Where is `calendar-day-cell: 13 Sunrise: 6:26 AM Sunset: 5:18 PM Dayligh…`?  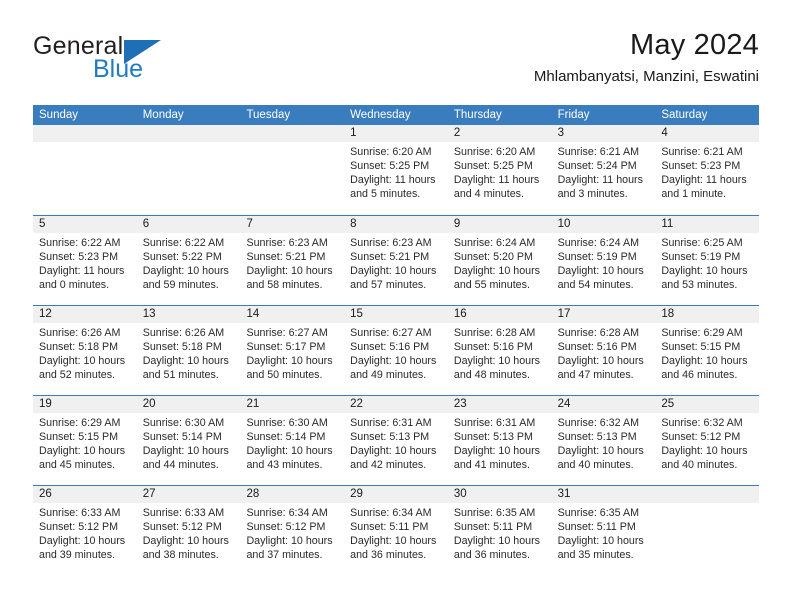
calendar-day-cell: 13 Sunrise: 6:26 AM Sunset: 5:18 PM Dayligh… is located at coordinates (188, 350).